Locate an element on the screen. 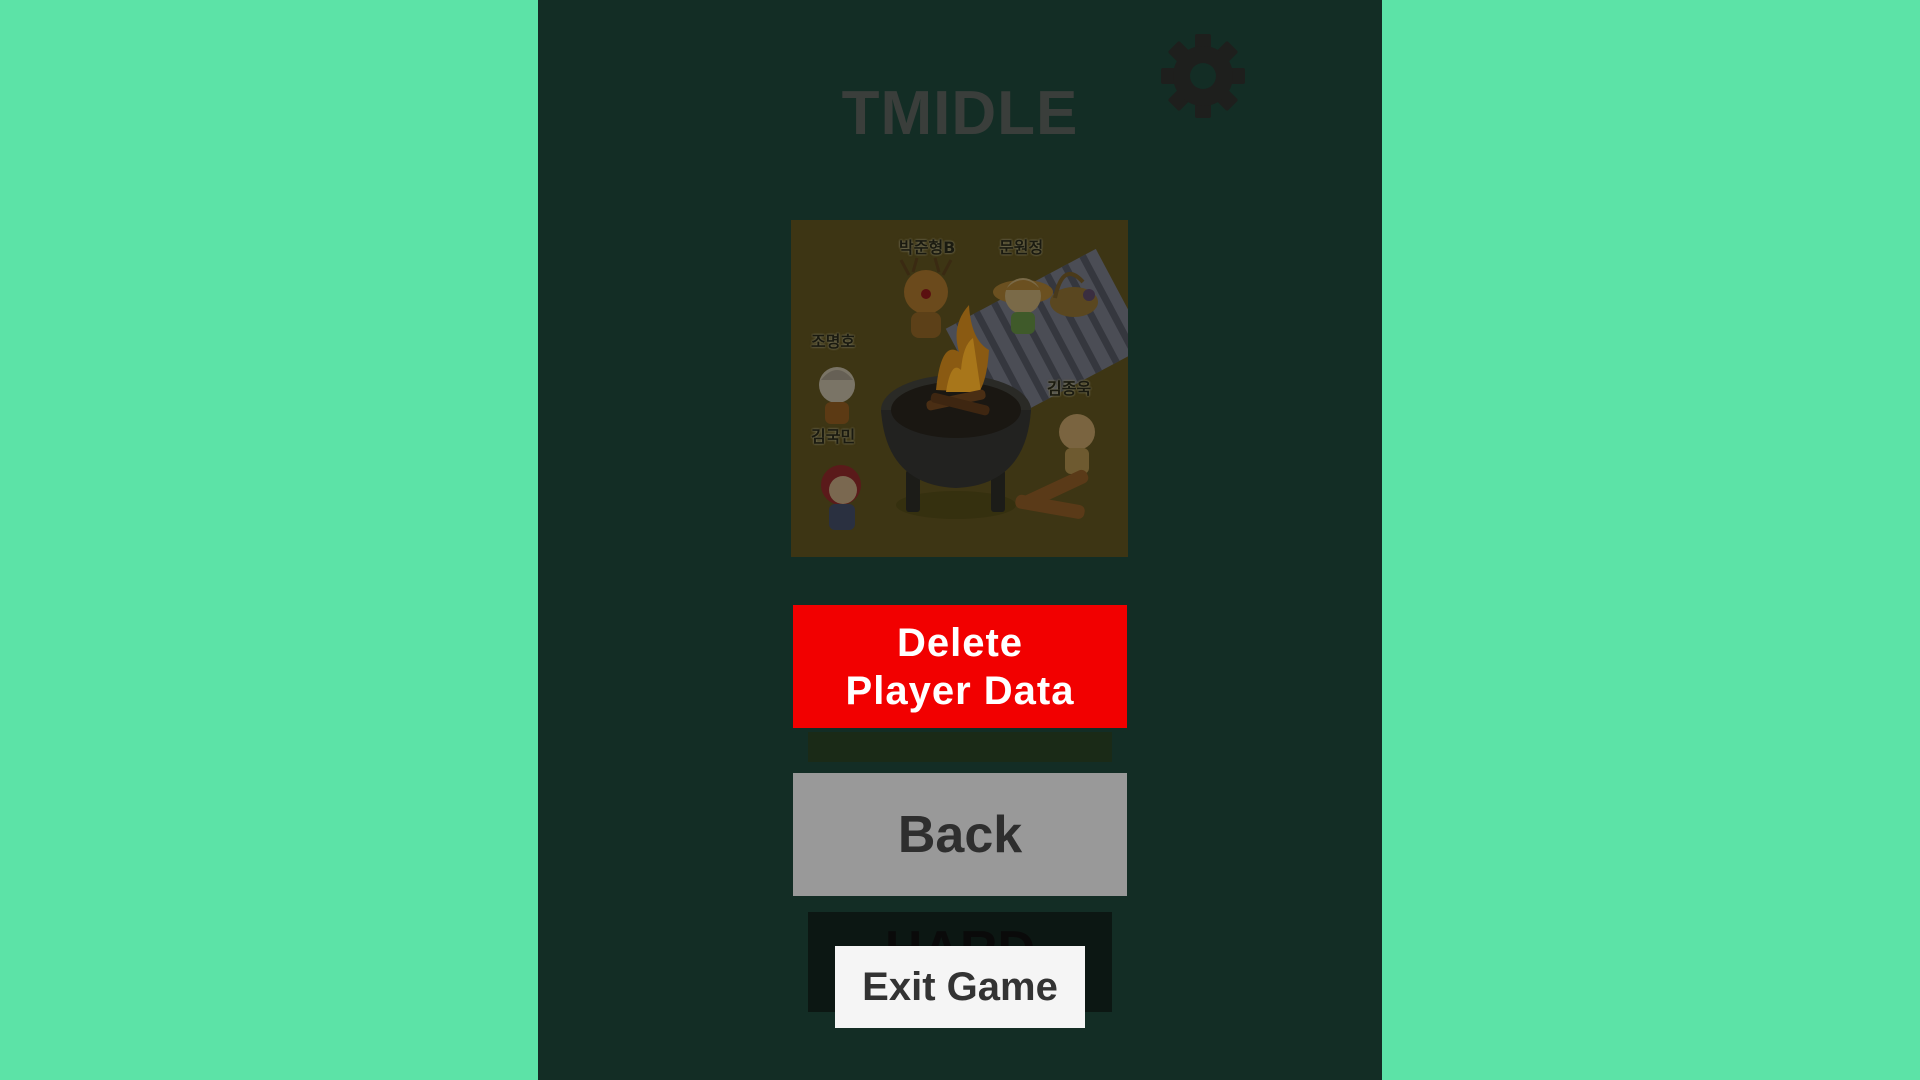 The width and height of the screenshot is (1920, 1080). button-shadow is located at coordinates (960, 747).